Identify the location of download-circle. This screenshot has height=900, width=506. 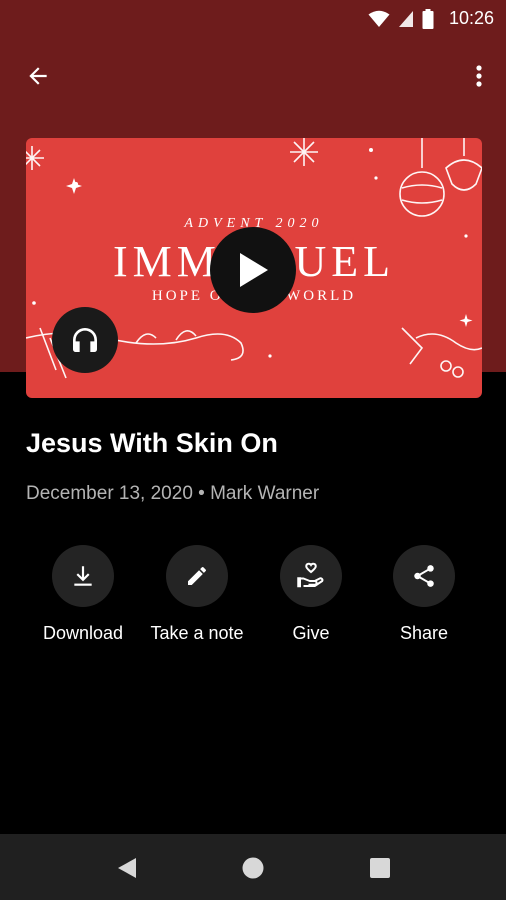
(83, 576).